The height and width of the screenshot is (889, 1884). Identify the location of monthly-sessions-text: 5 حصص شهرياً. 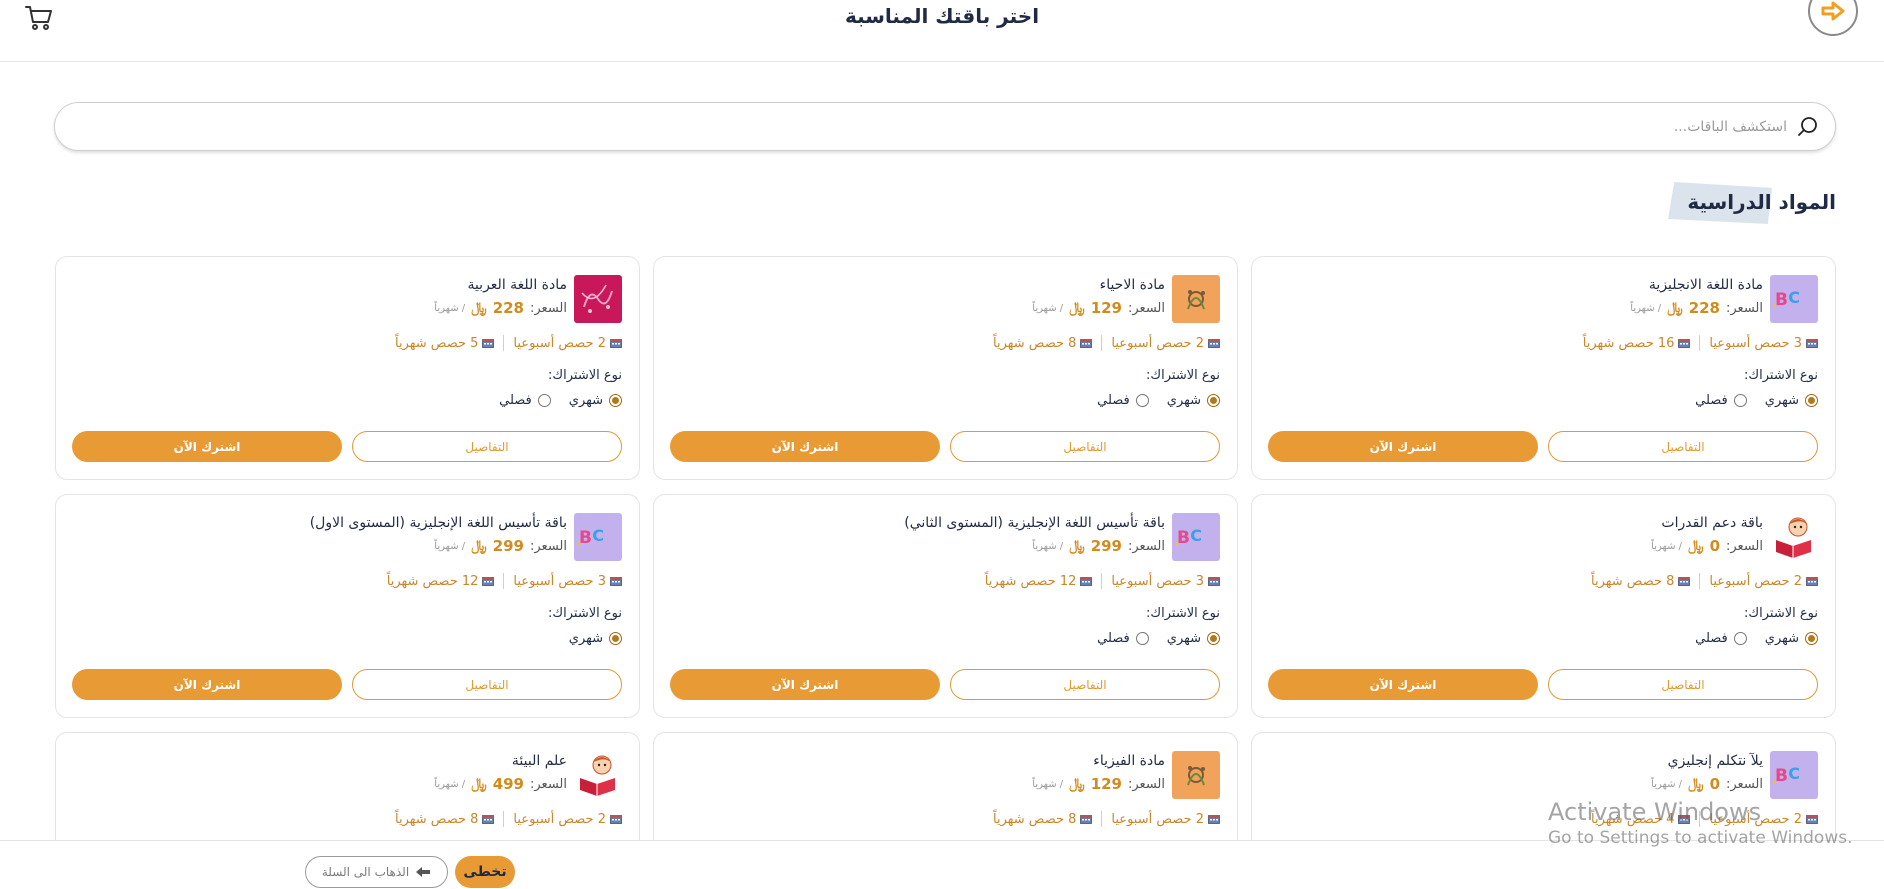
(437, 343).